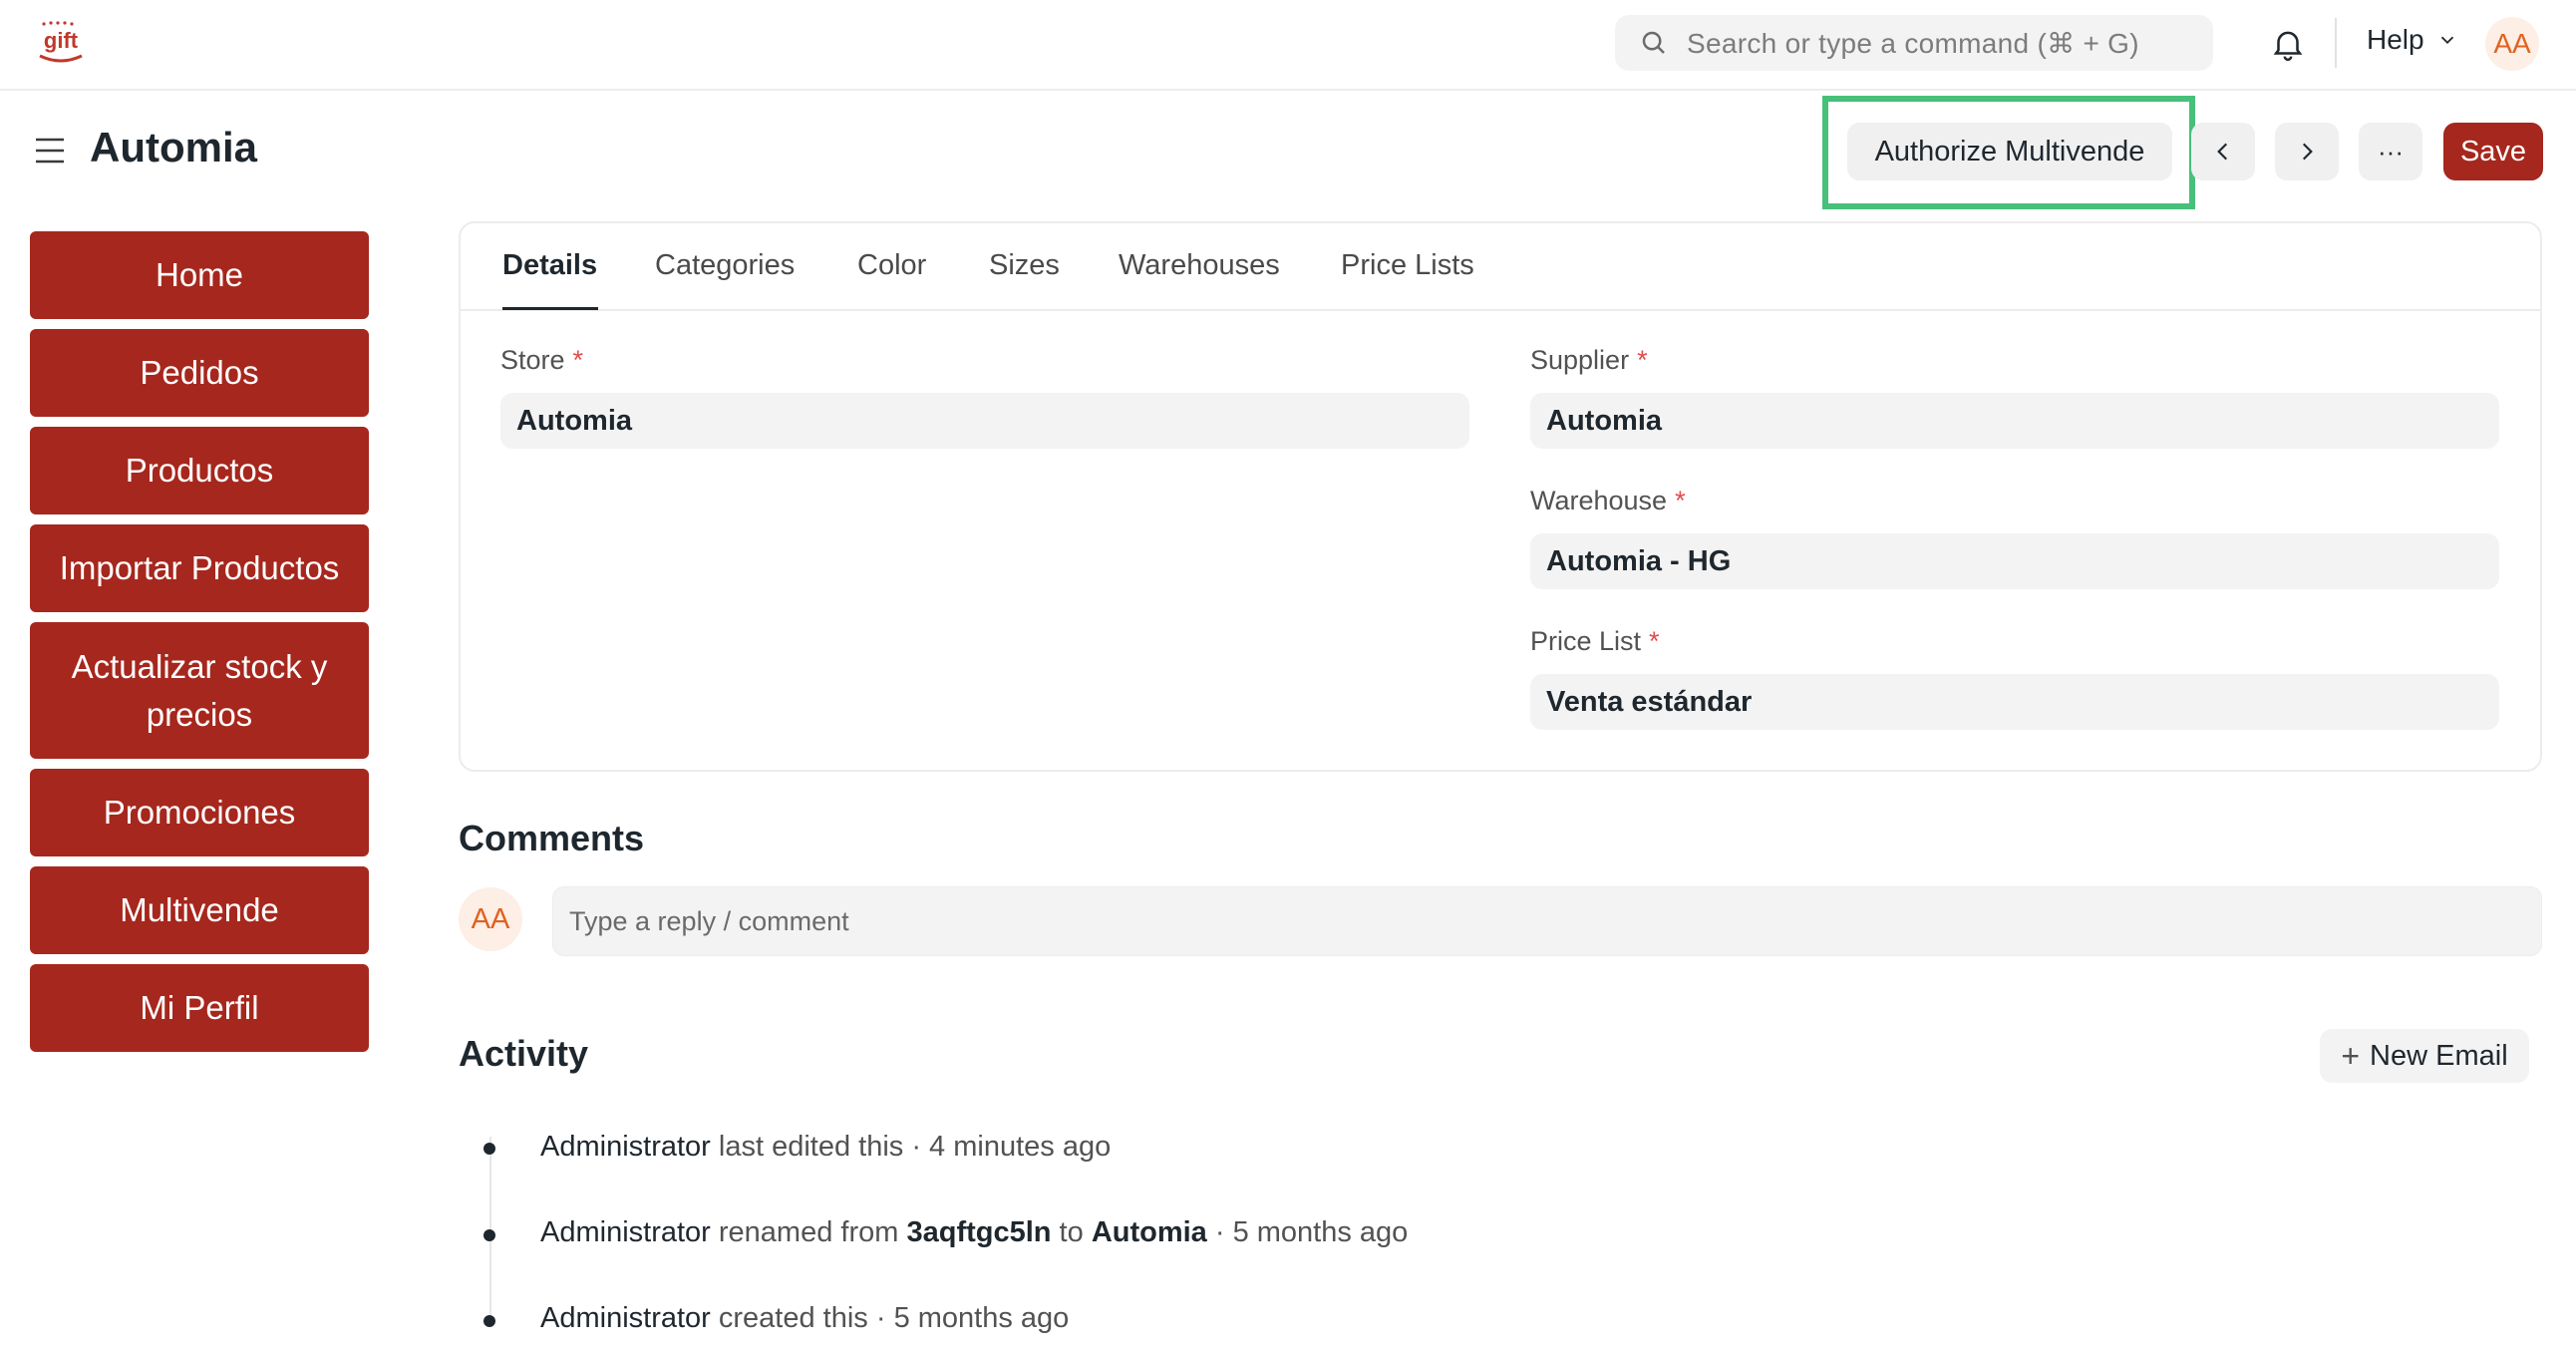  What do you see at coordinates (552, 838) in the screenshot?
I see `comments-title: Comments` at bounding box center [552, 838].